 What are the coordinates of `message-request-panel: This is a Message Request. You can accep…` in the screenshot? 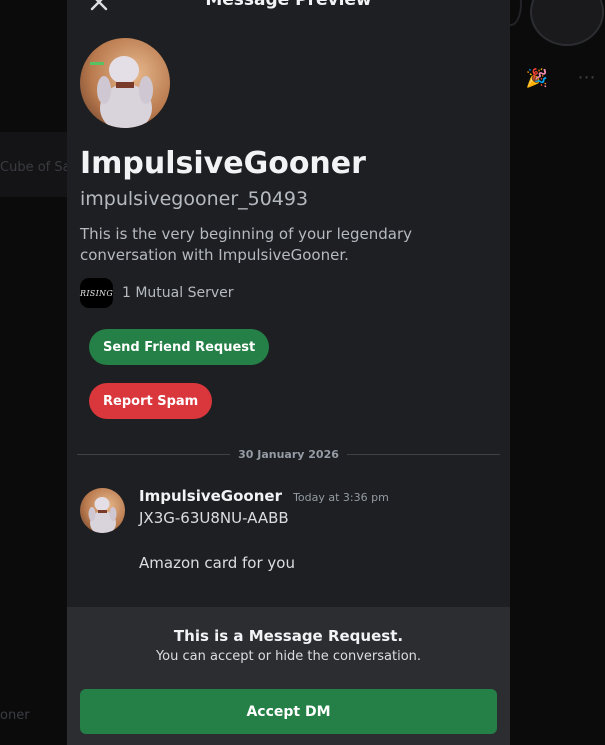 It's located at (288, 676).